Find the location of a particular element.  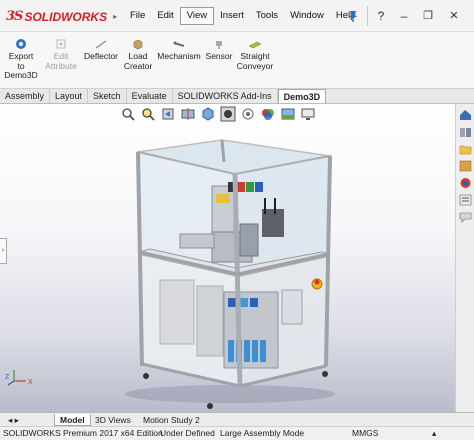

feature-tree-flyout-toggle: › is located at coordinates (3, 251).